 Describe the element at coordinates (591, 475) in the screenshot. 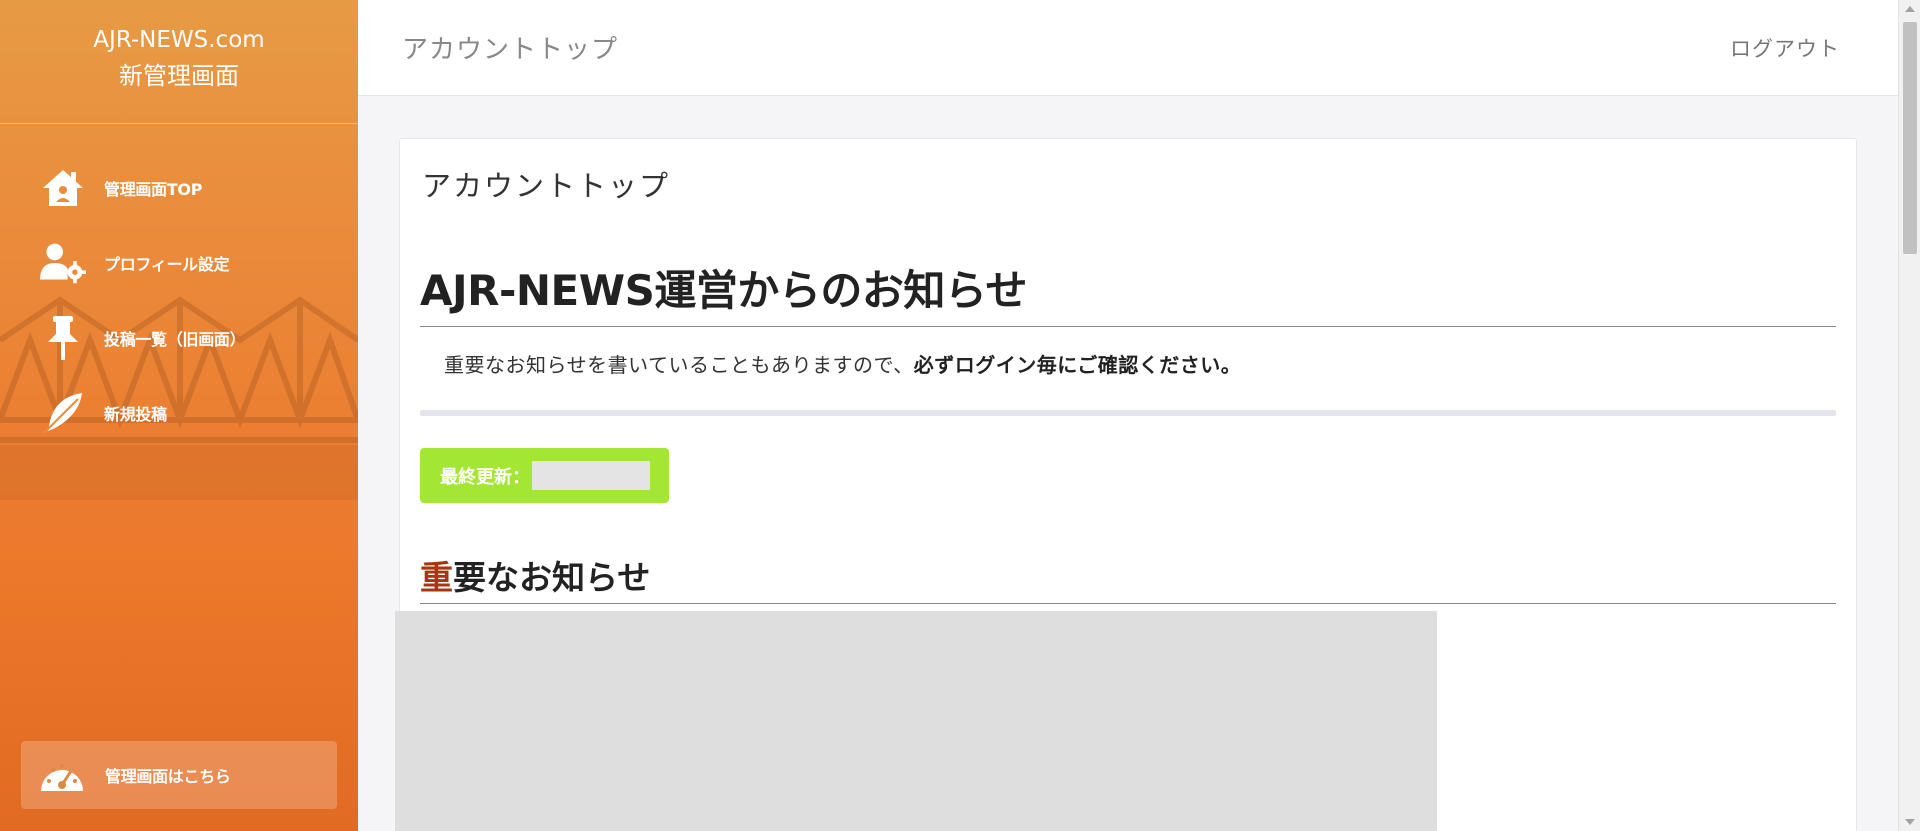

I see `last-updated-value` at that location.